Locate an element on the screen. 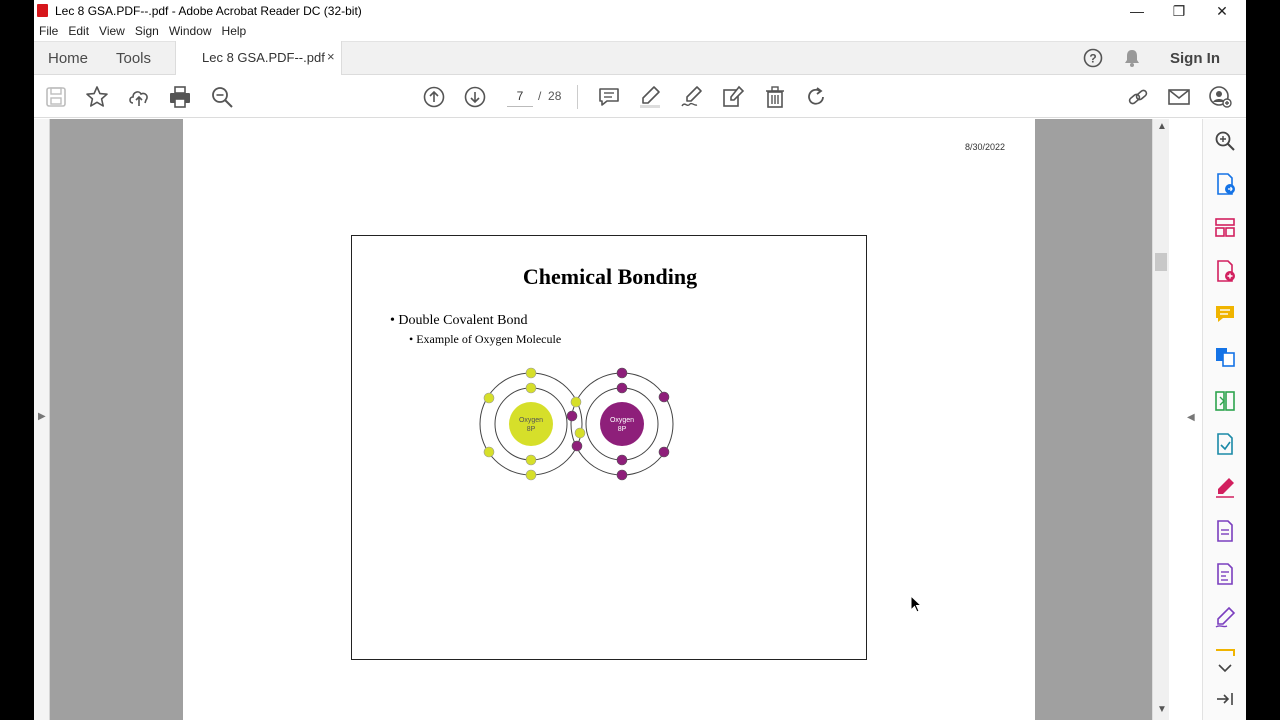 The height and width of the screenshot is (720, 1280). left-atom-protons: 8P is located at coordinates (531, 429).